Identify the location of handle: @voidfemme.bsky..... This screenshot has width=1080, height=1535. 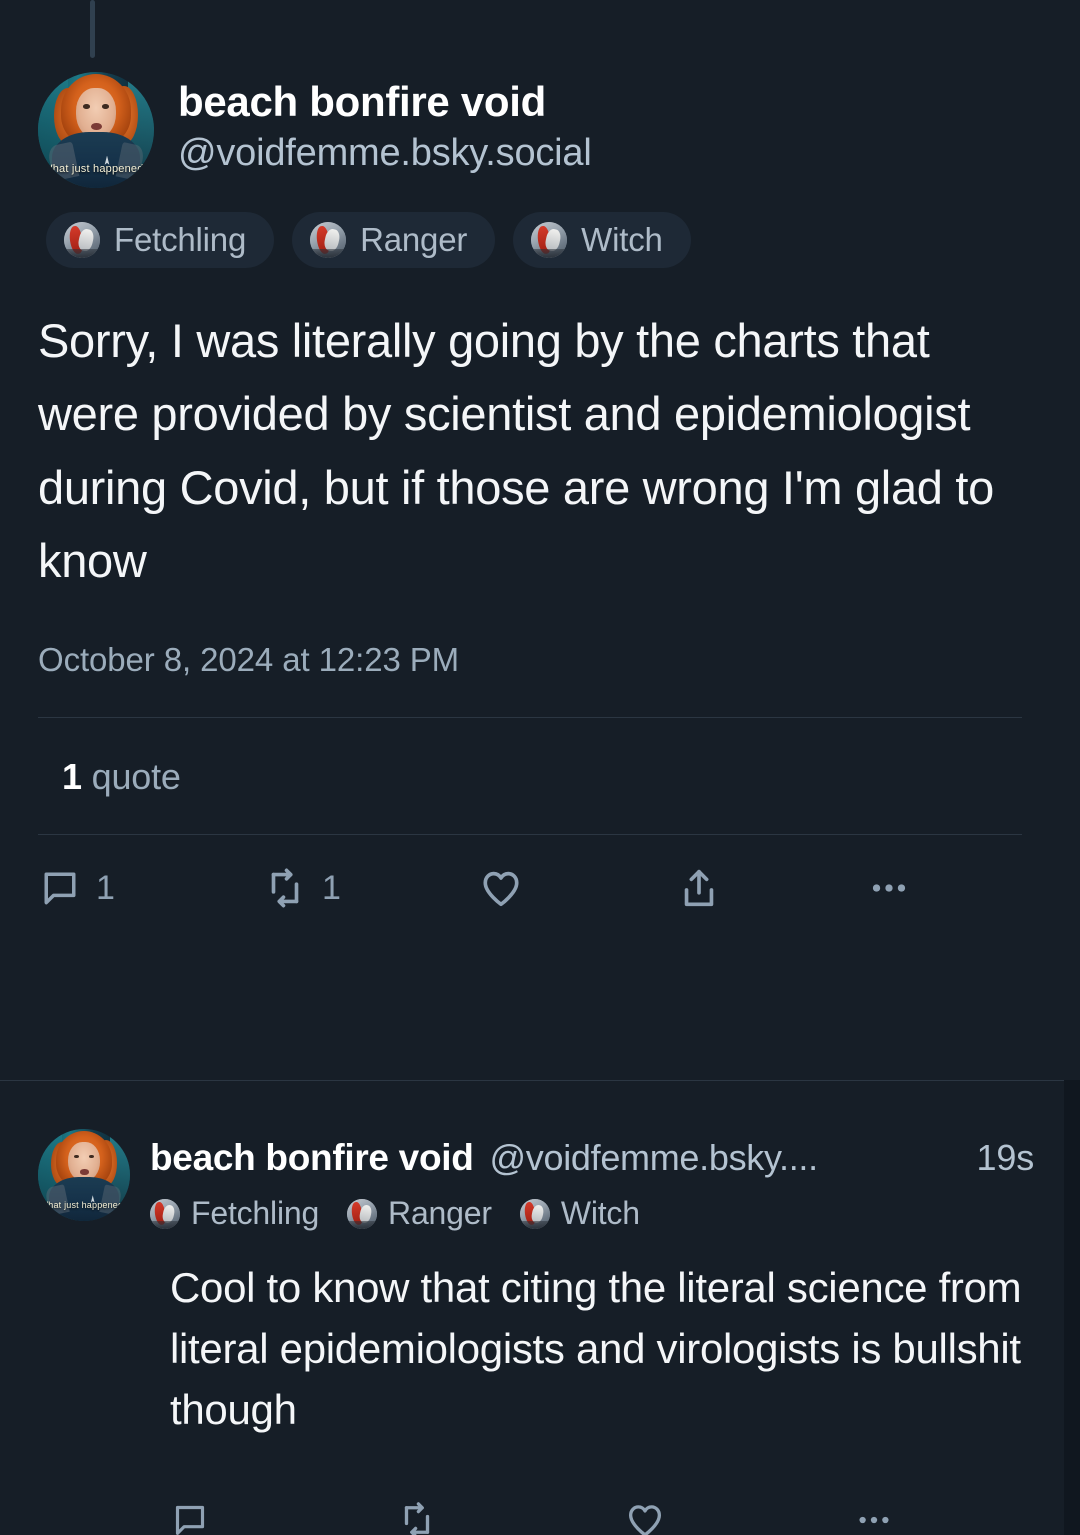
(654, 1157).